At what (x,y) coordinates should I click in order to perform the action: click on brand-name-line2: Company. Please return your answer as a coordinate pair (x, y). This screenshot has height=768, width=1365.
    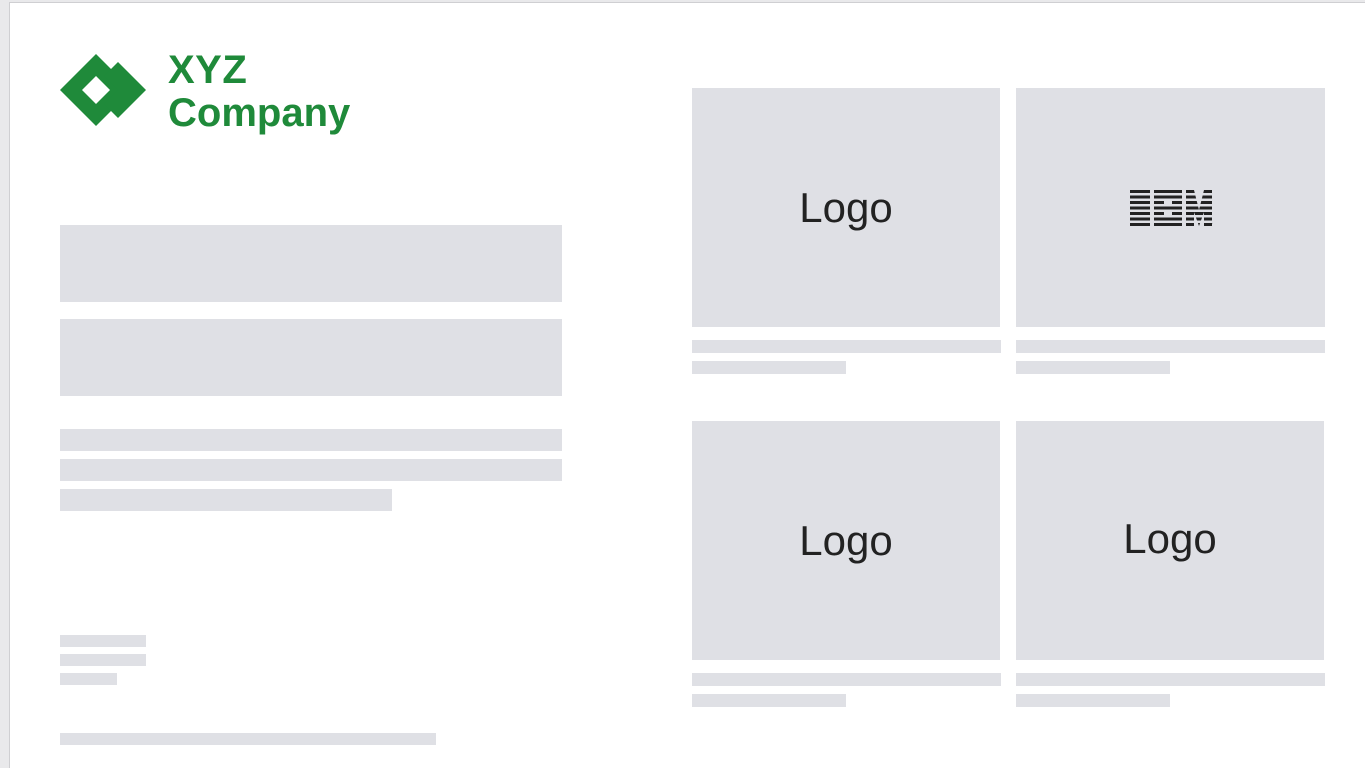
    Looking at the image, I should click on (259, 113).